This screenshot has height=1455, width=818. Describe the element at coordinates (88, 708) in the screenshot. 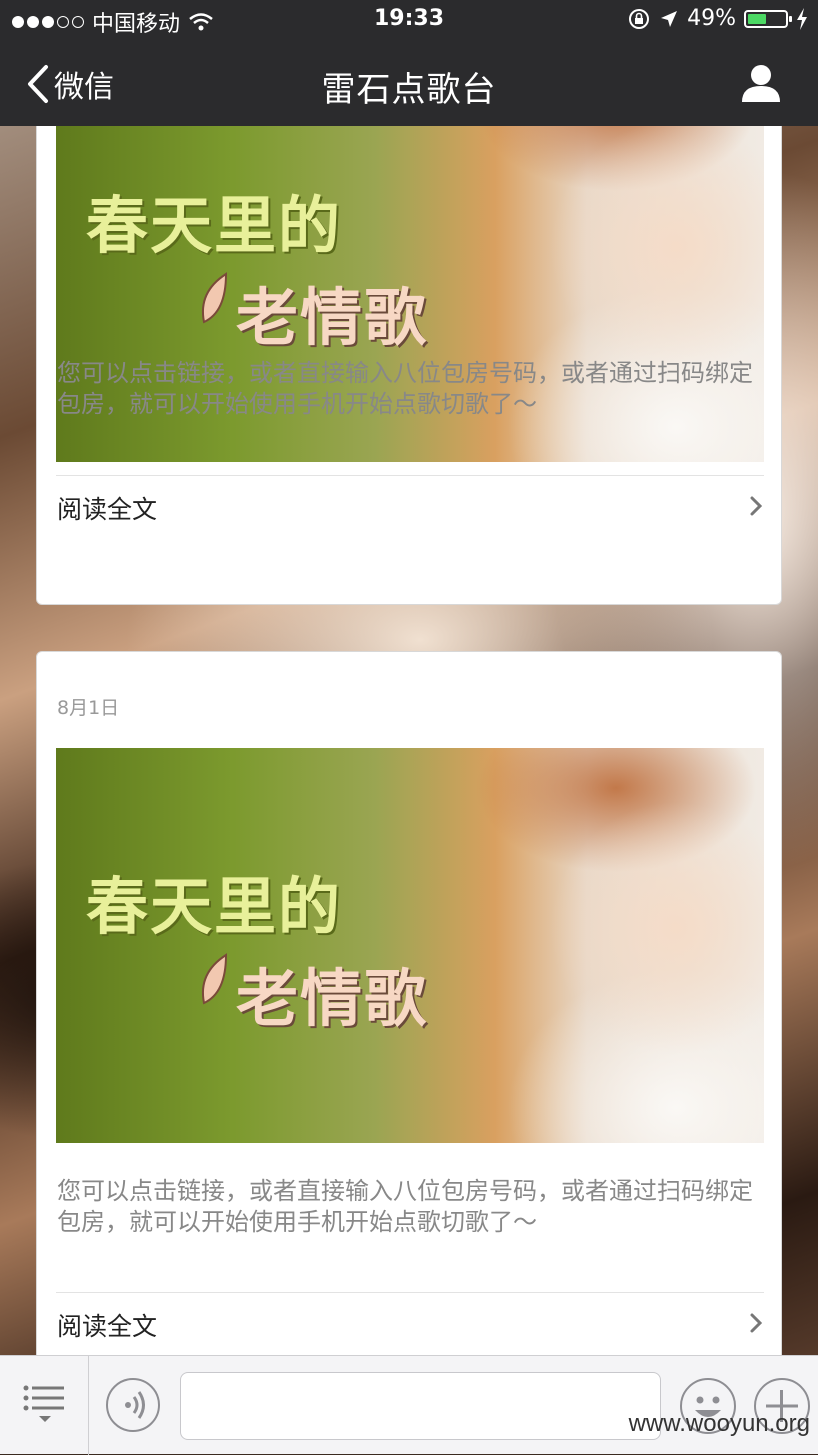

I see `article-date: 8月1日` at that location.